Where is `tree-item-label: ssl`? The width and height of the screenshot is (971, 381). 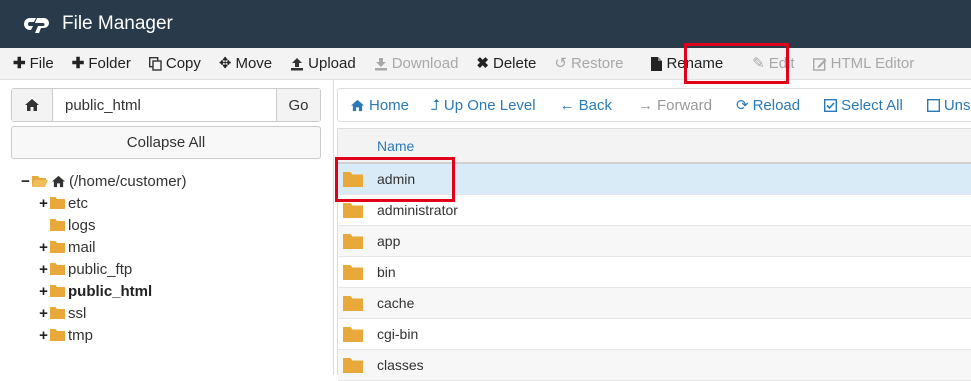
tree-item-label: ssl is located at coordinates (77, 313).